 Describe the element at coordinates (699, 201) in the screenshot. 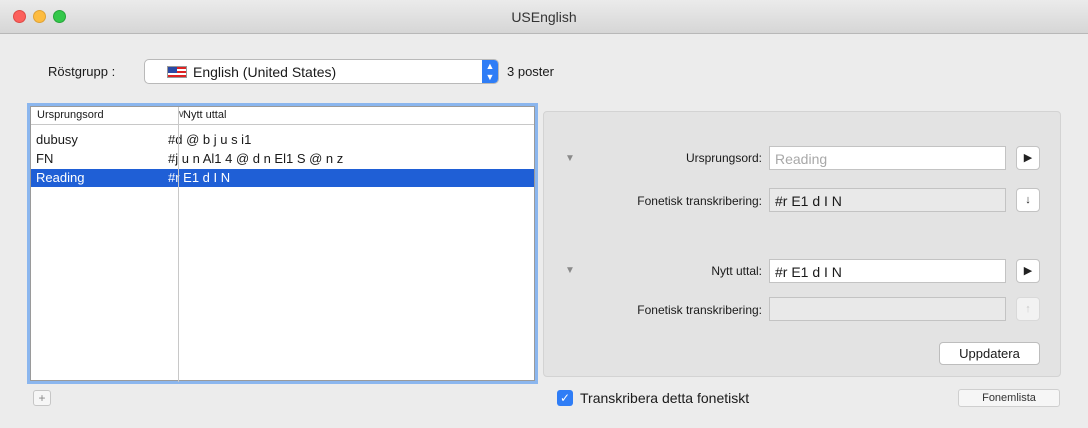

I see `phonetic-original-label: Fonetisk transkribering:` at that location.